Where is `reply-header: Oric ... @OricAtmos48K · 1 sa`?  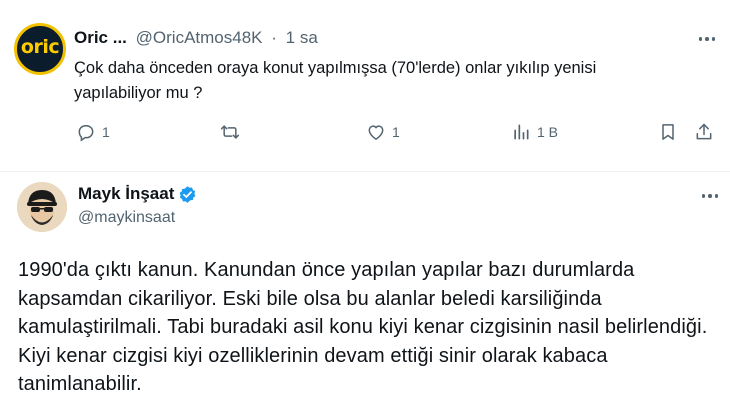
reply-header: Oric ... @OricAtmos48K · 1 sa is located at coordinates (196, 38).